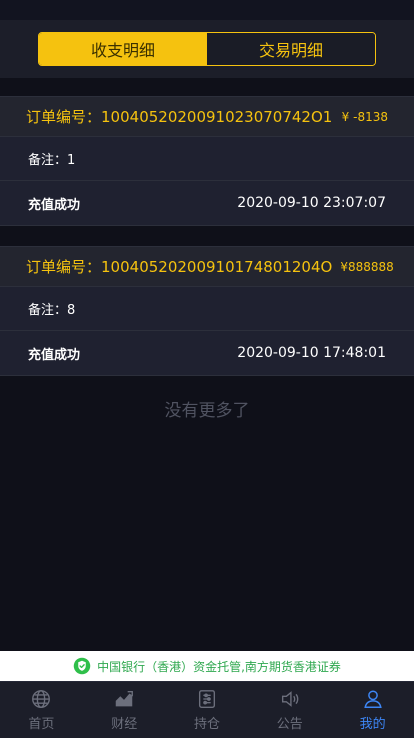  What do you see at coordinates (311, 203) in the screenshot?
I see `record-time: 2020-09-10 23:07:07` at bounding box center [311, 203].